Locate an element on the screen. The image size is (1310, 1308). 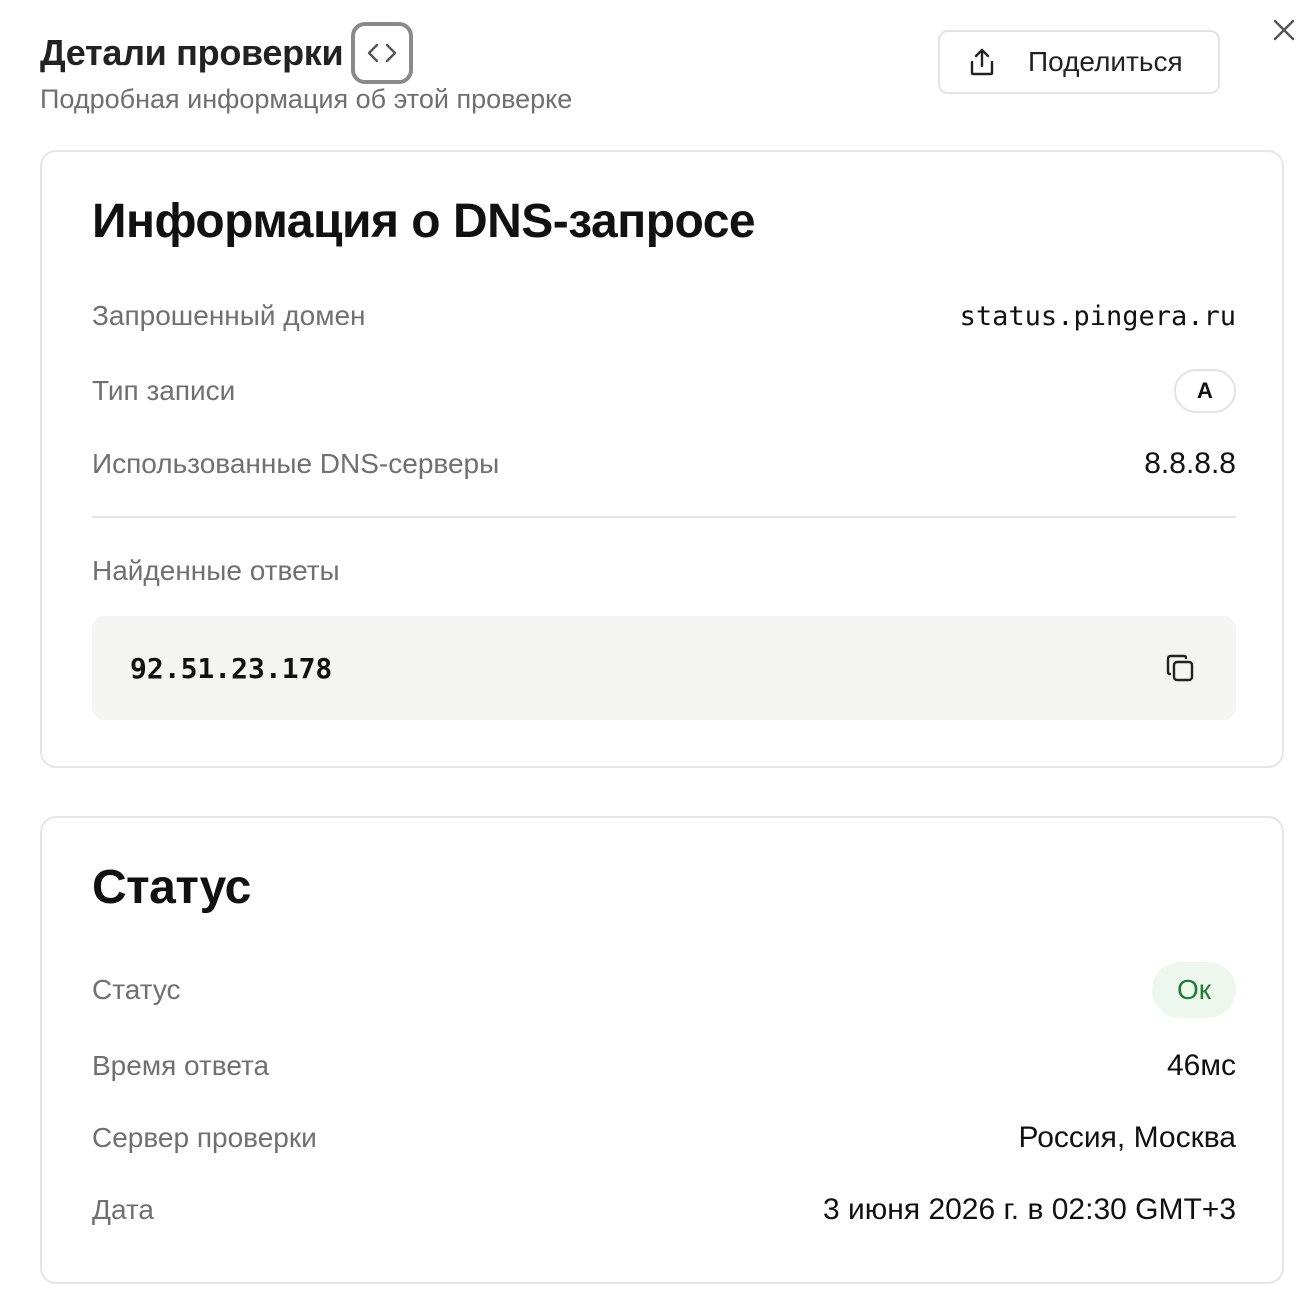
copy-button is located at coordinates (1180, 668).